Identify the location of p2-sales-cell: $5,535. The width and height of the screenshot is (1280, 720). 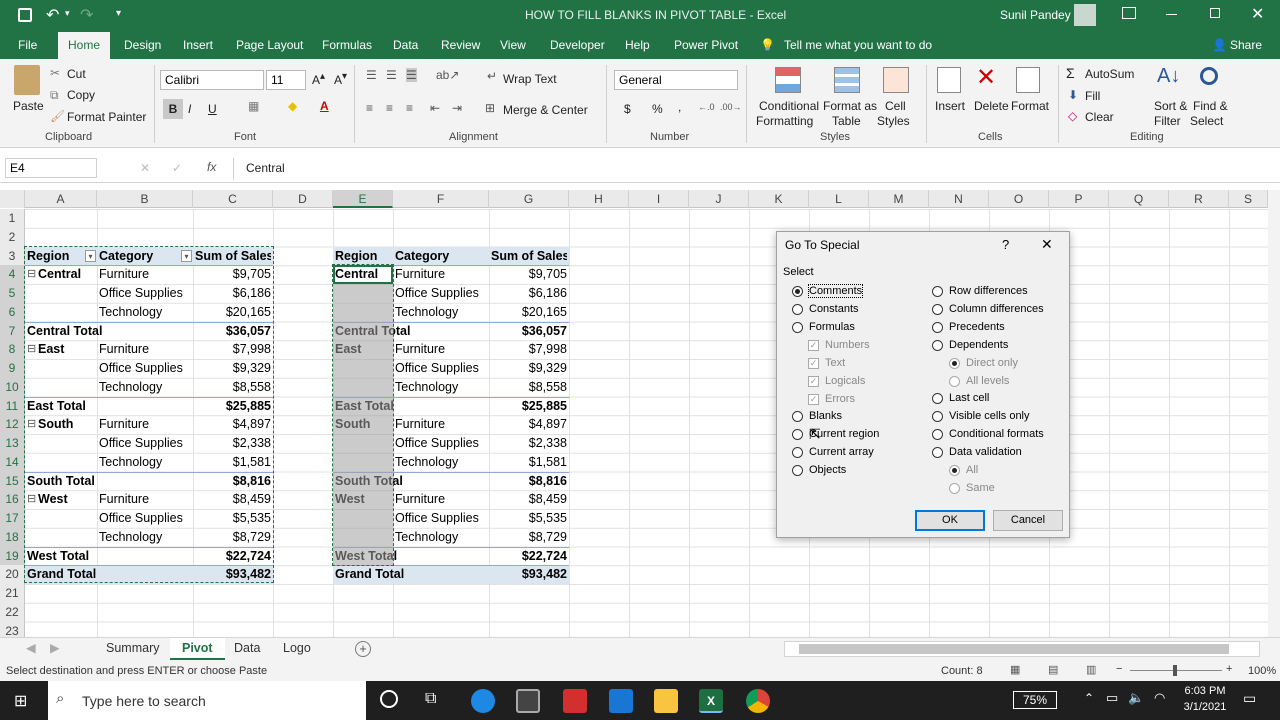
(529, 518).